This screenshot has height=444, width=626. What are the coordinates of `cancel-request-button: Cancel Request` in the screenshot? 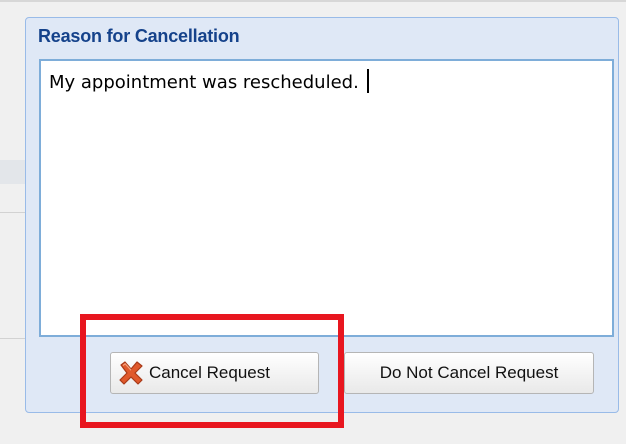 It's located at (214, 373).